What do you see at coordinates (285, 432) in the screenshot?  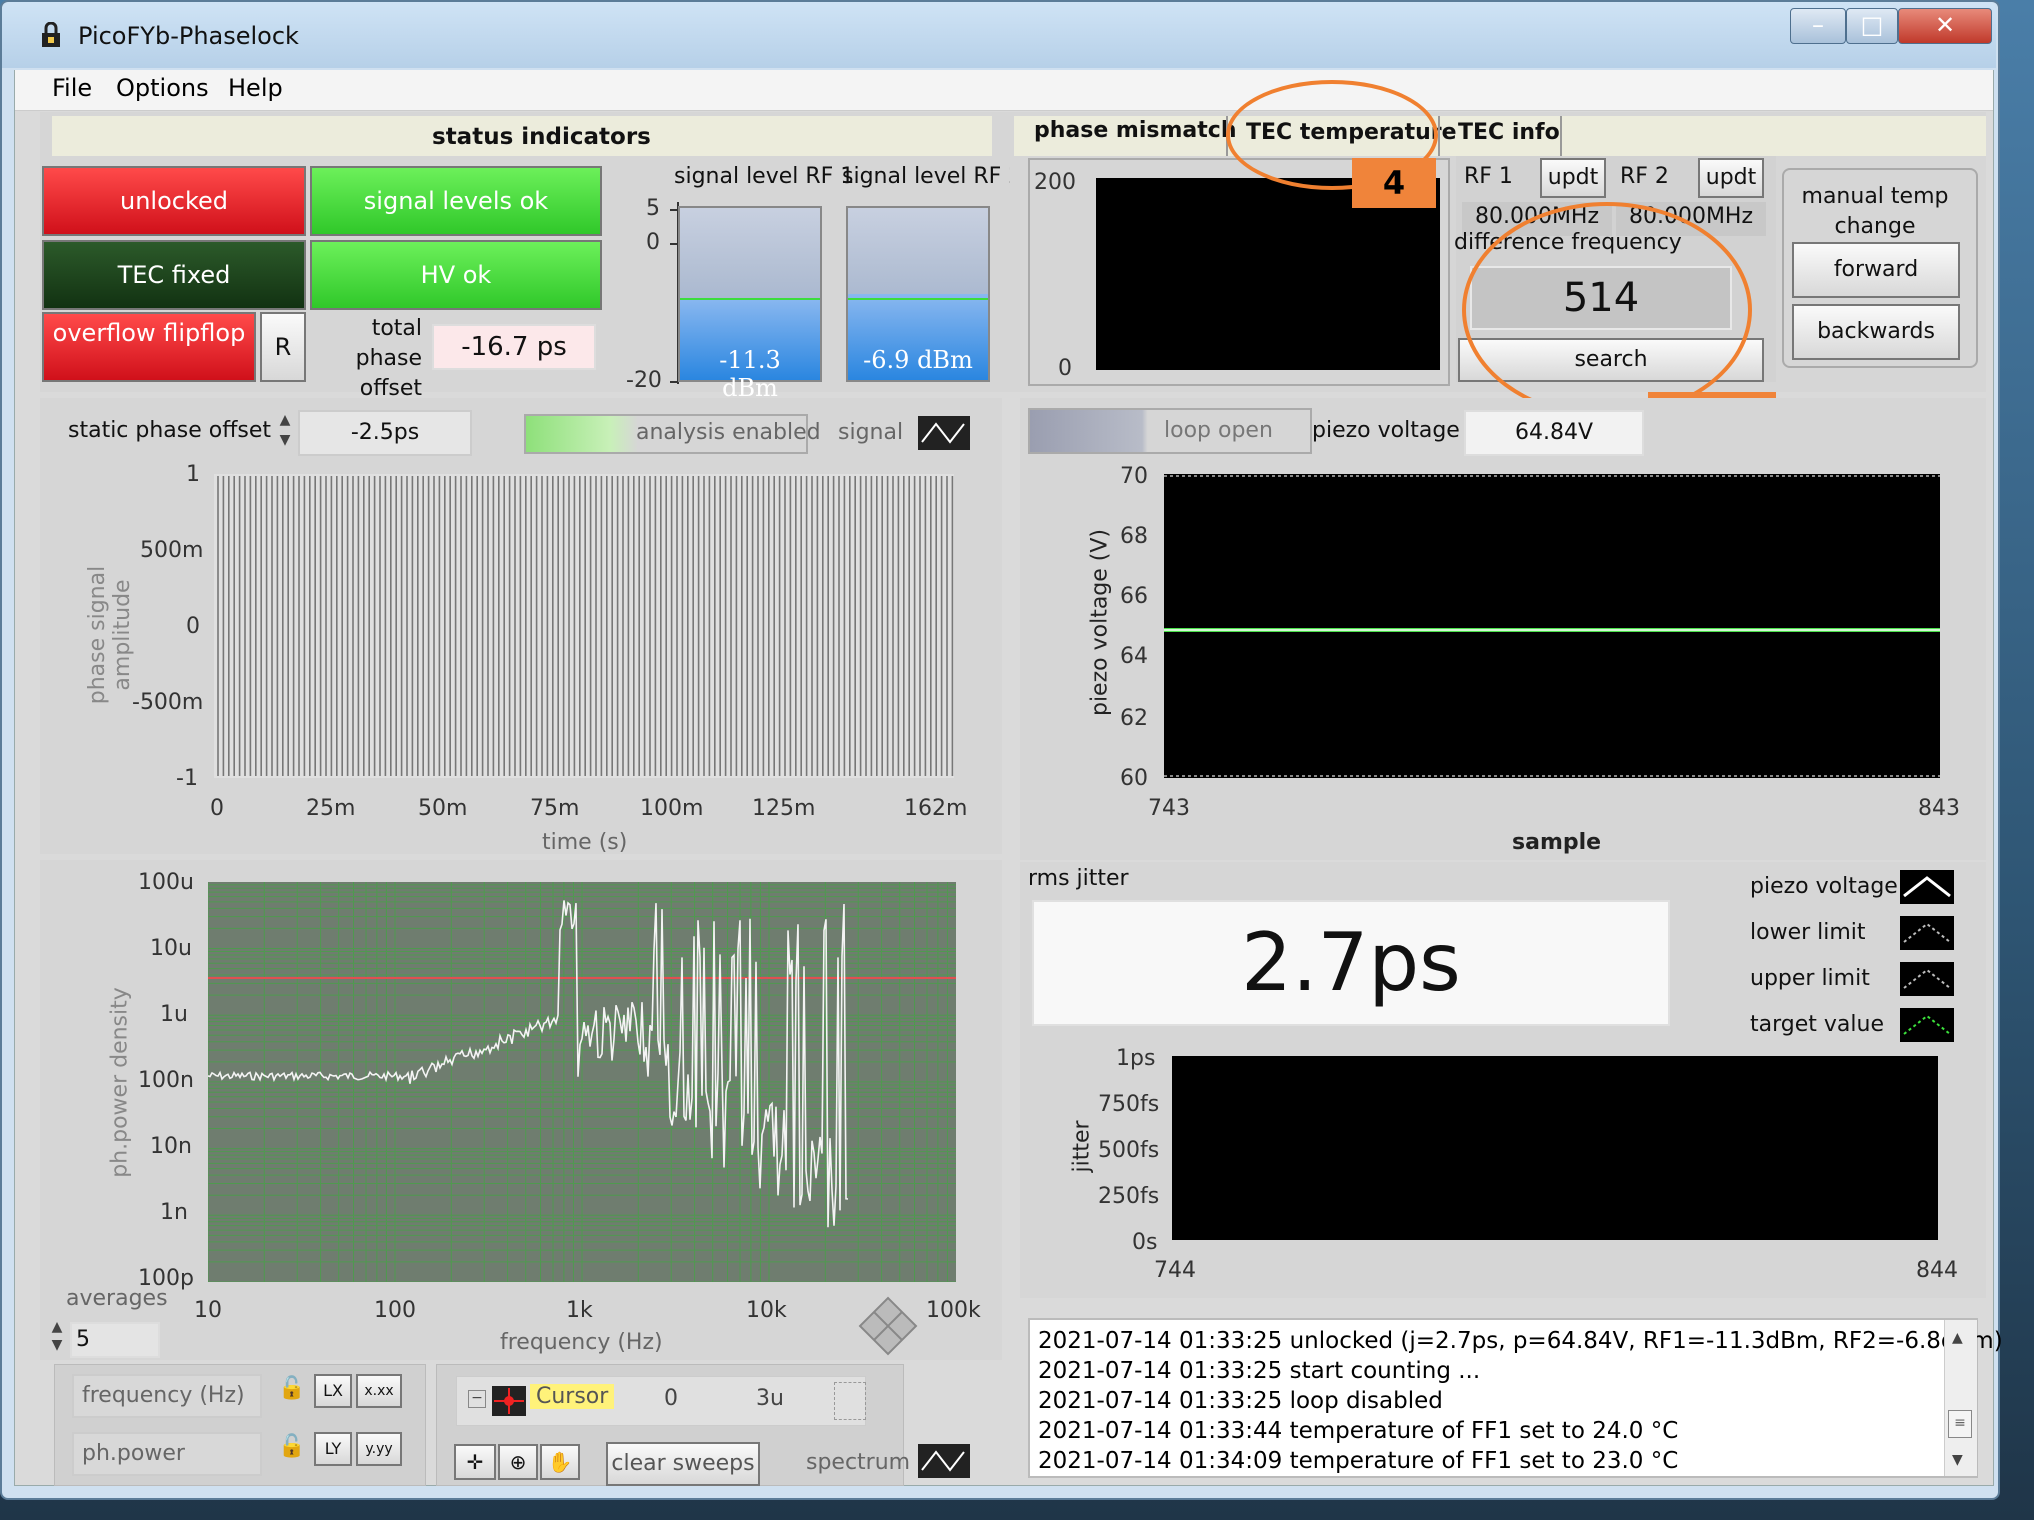 I see `static-phase-offset-stepper: ▲ ▼` at bounding box center [285, 432].